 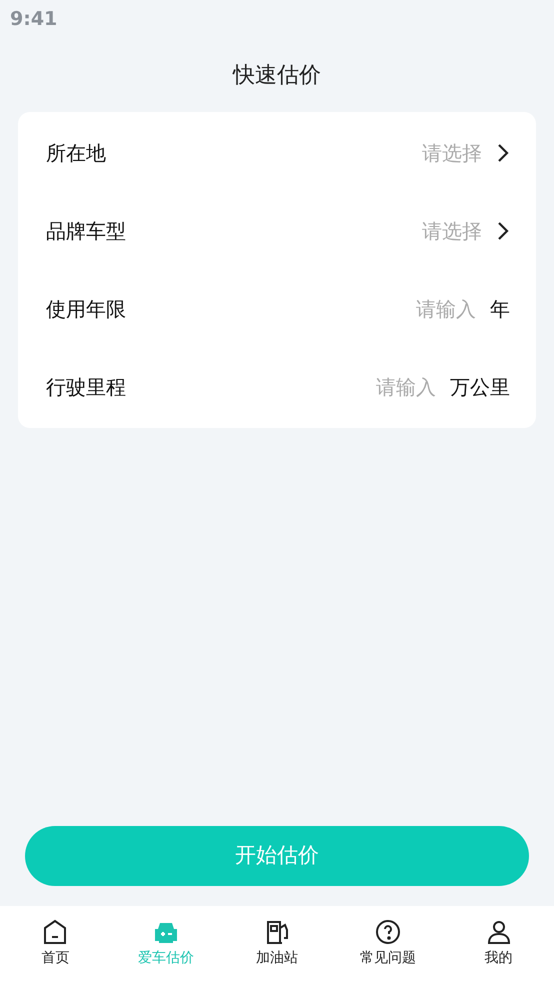 What do you see at coordinates (86, 309) in the screenshot?
I see `field-label: 使用年限` at bounding box center [86, 309].